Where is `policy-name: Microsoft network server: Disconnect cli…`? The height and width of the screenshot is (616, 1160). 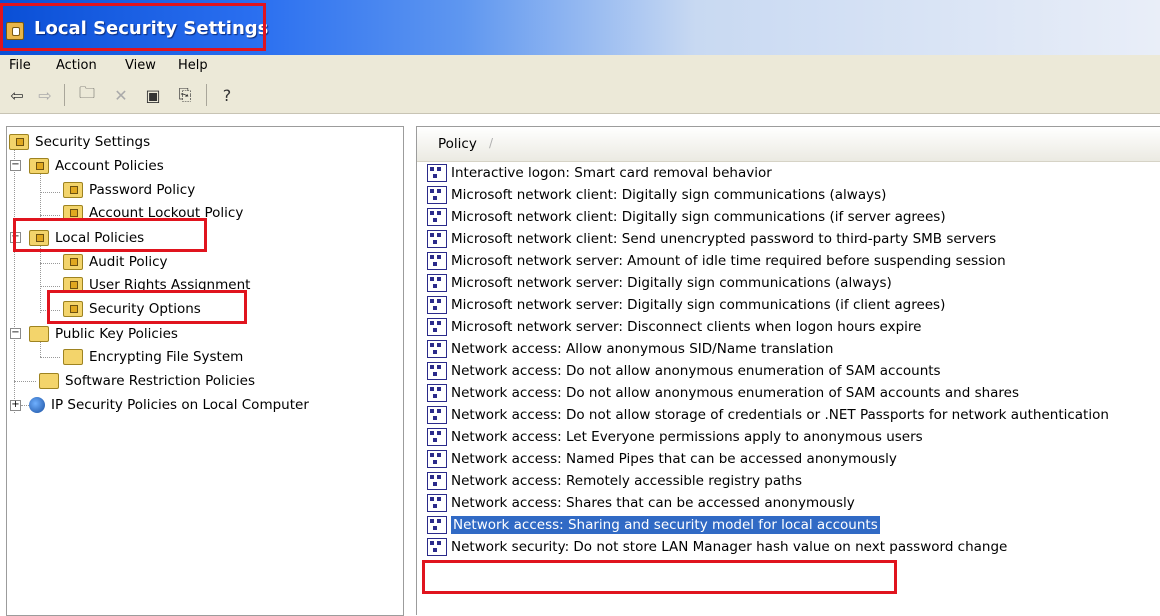 policy-name: Microsoft network server: Disconnect cli… is located at coordinates (686, 327).